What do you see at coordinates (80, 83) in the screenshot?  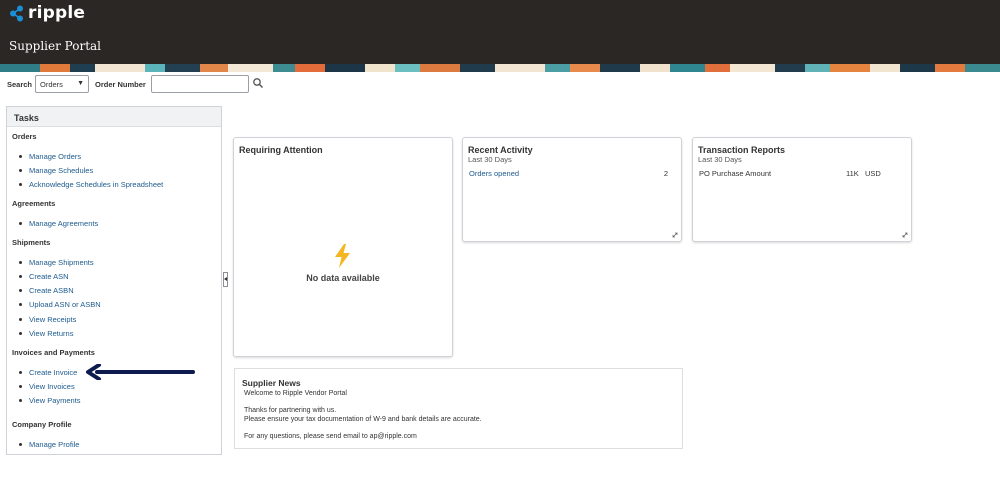 I see `chevron-down-icon: ▼` at bounding box center [80, 83].